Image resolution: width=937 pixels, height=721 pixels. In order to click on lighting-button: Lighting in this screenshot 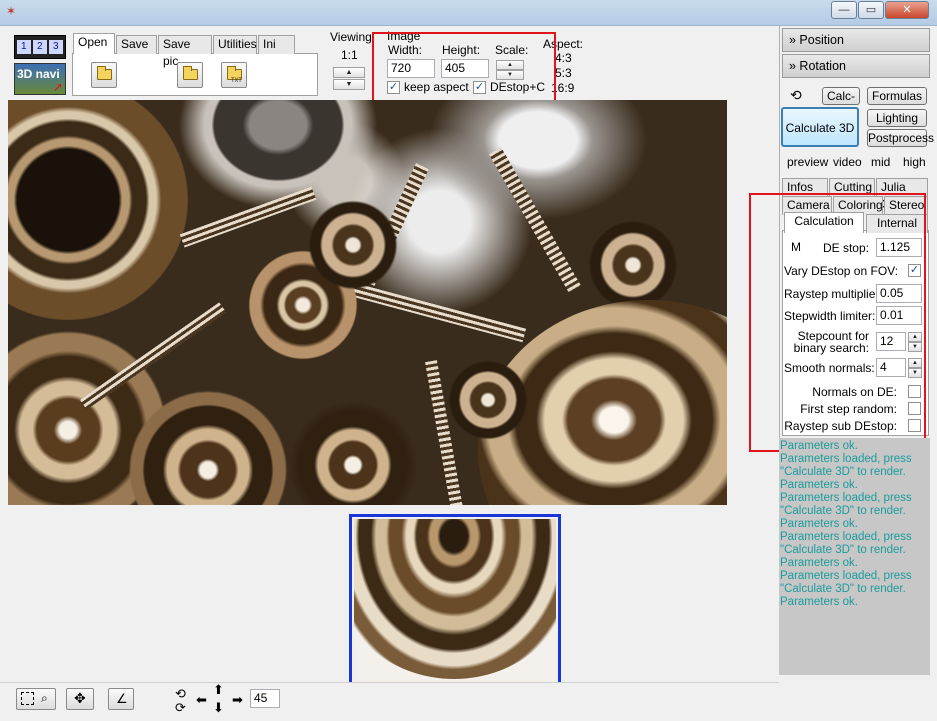, I will do `click(897, 118)`.